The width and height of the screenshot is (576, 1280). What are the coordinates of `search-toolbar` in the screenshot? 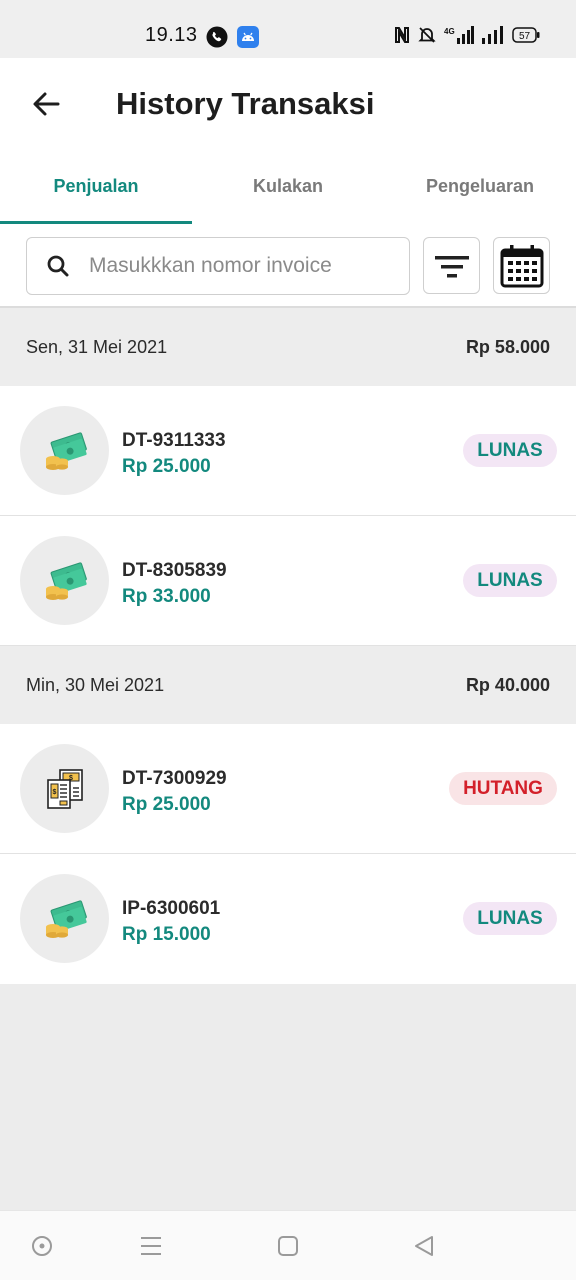 It's located at (288, 266).